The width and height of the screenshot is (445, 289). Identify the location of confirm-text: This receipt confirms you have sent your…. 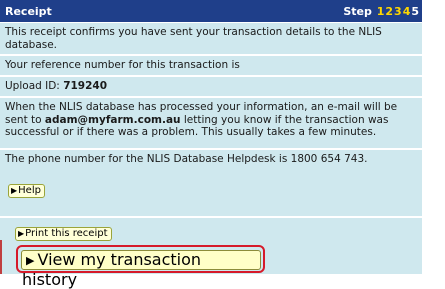
(193, 38).